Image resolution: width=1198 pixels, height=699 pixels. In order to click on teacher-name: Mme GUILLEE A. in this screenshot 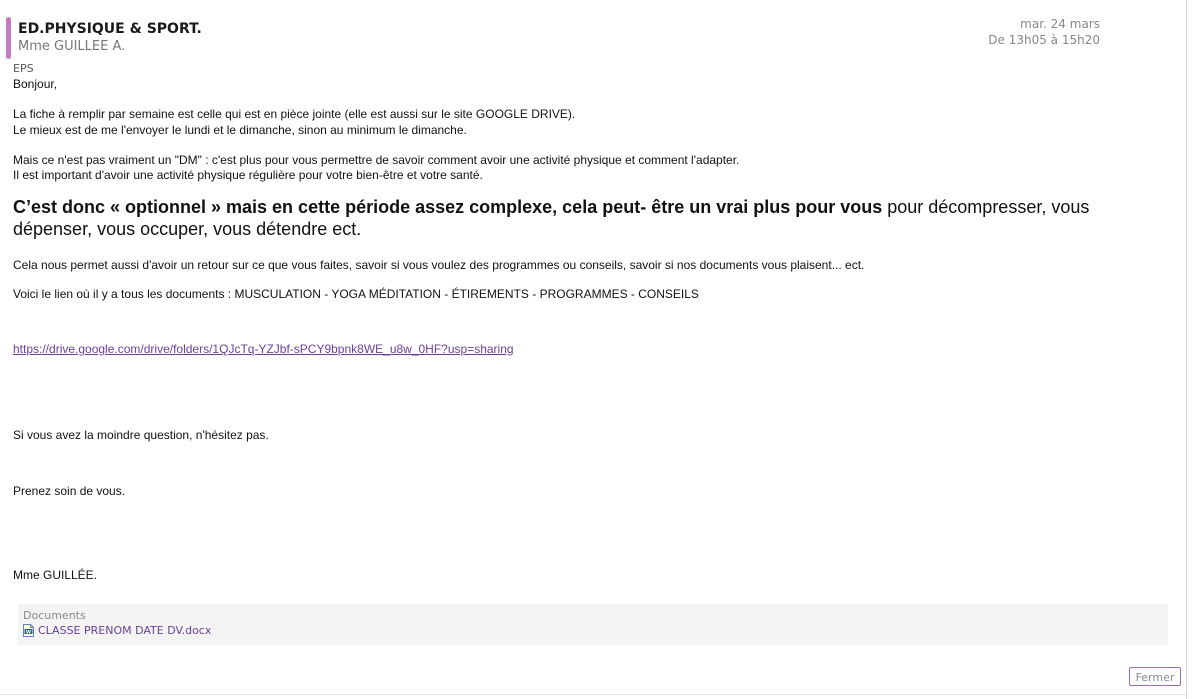, I will do `click(72, 46)`.